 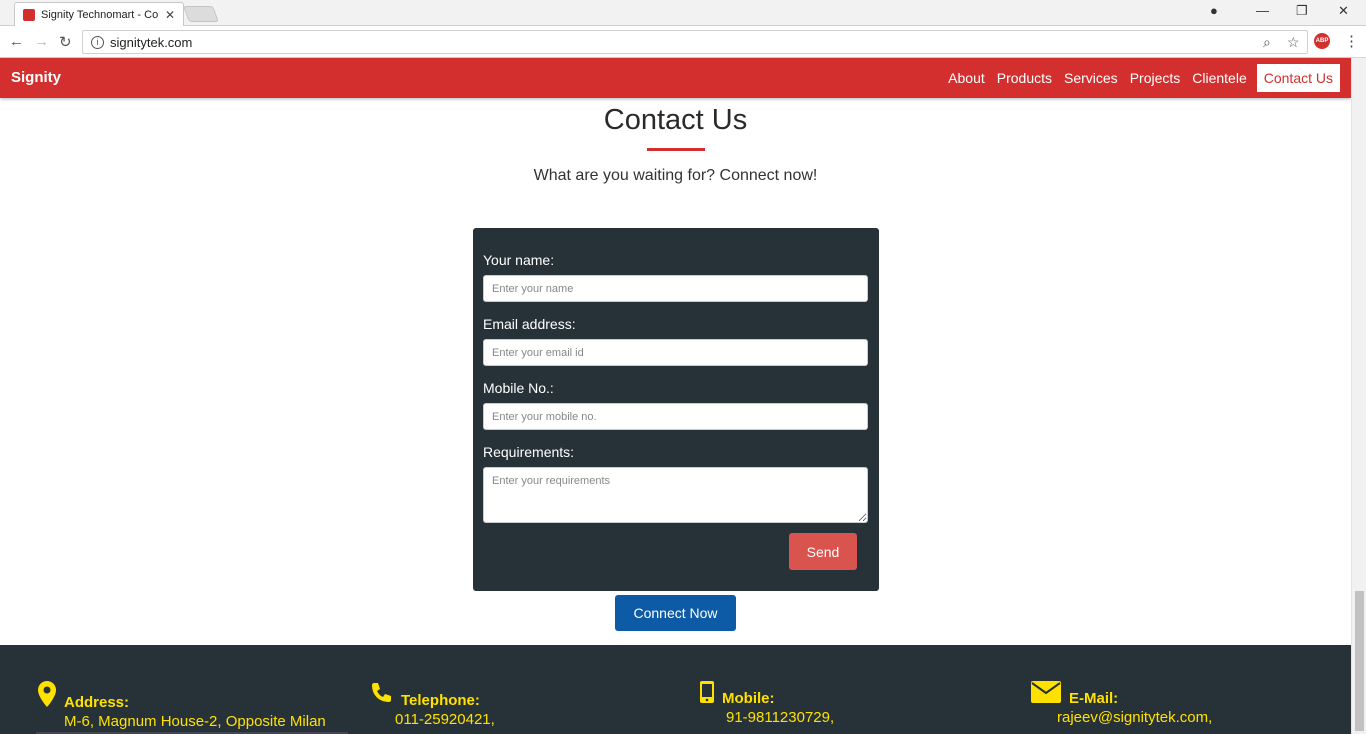 I want to click on window-close-icon: ✕, so click(x=1343, y=11).